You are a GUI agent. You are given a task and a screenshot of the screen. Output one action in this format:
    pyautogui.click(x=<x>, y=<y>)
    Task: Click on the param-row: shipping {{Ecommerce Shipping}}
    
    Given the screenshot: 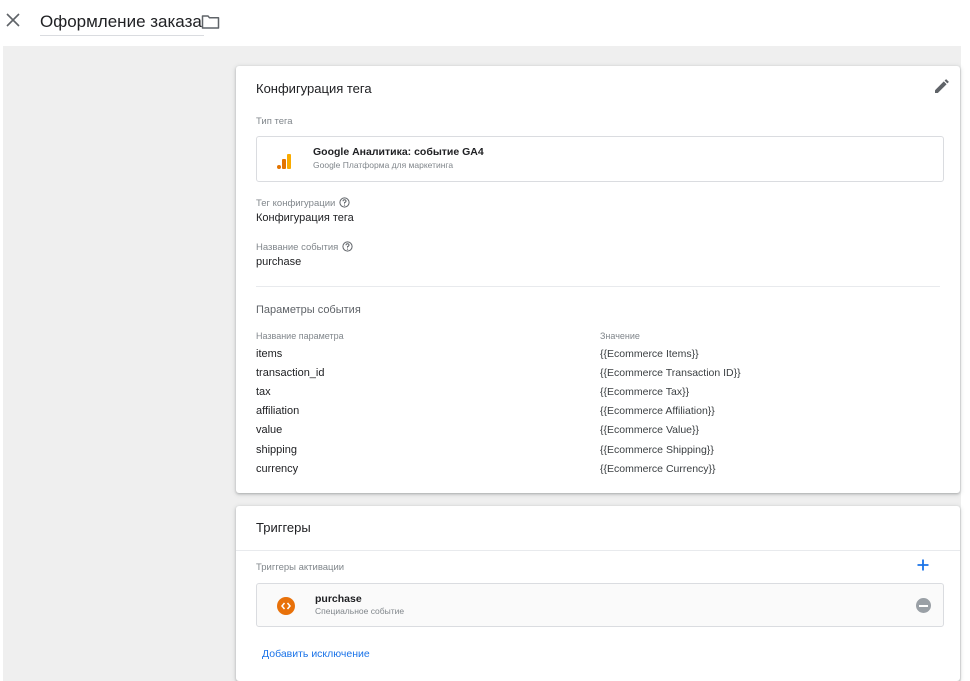 What is the action you would take?
    pyautogui.click(x=598, y=453)
    